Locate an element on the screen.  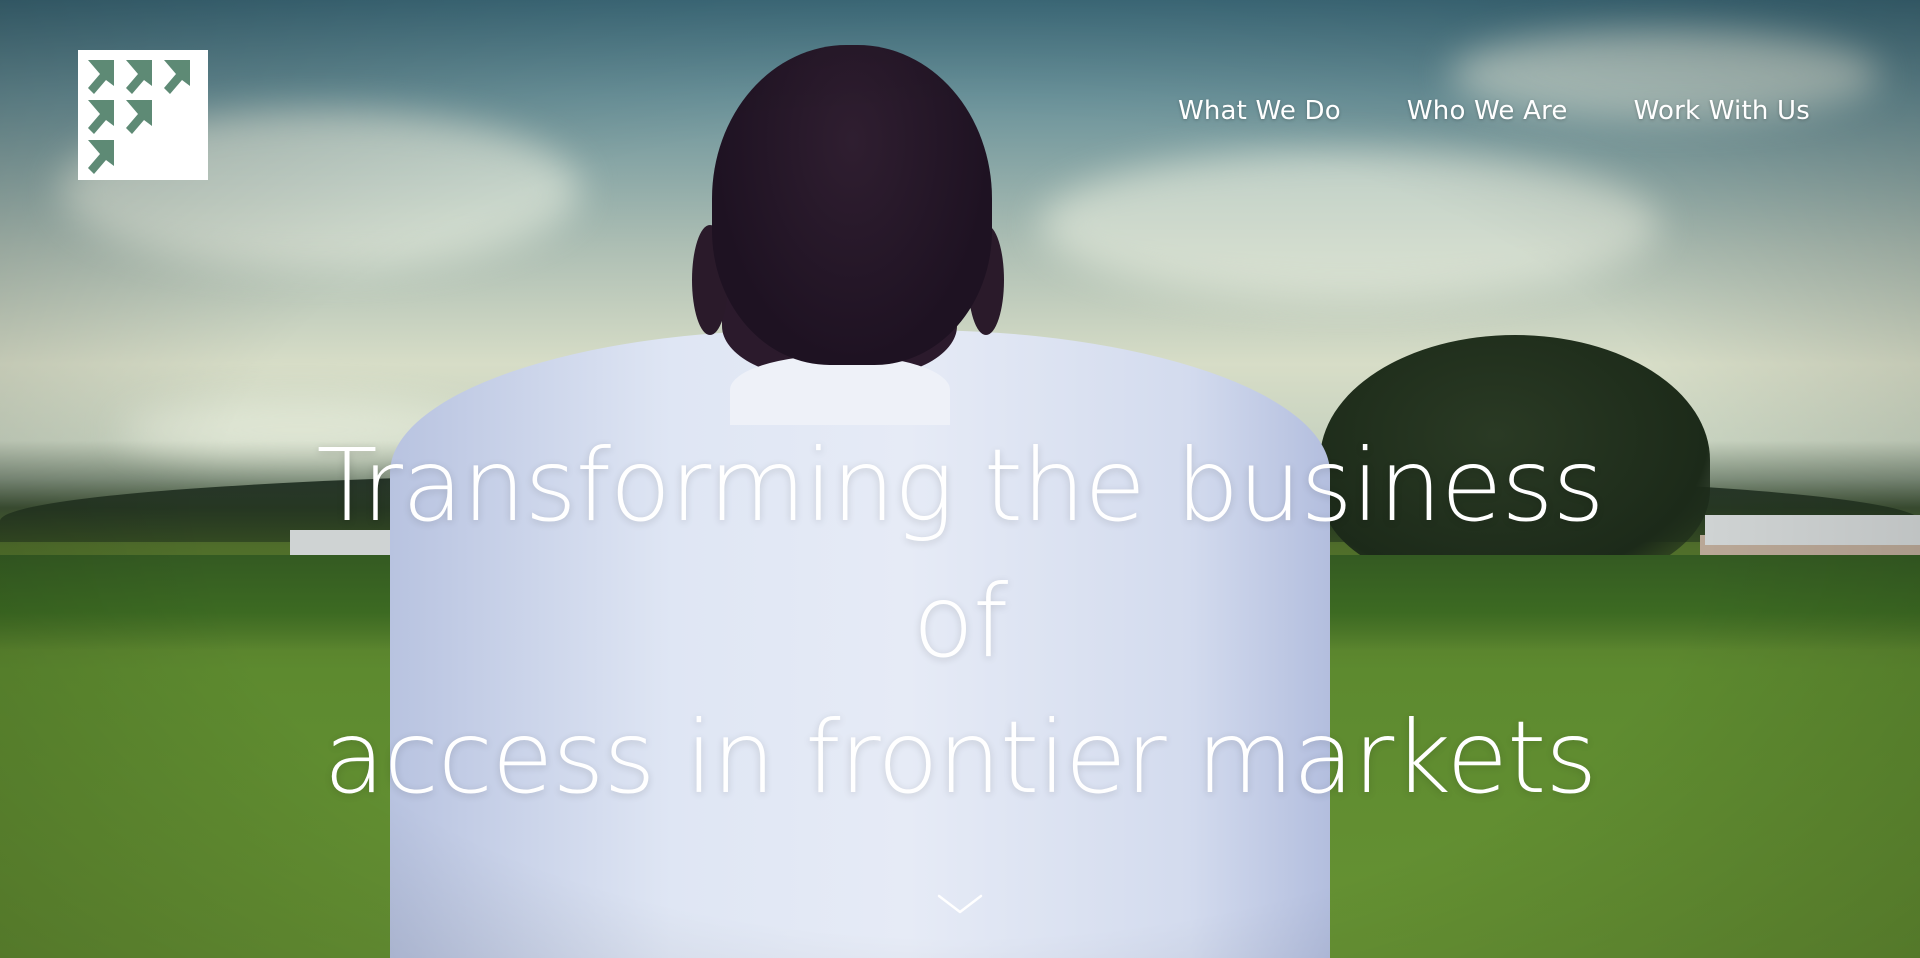
main-nav: What We Do Who We Are Work With Us is located at coordinates (1494, 111).